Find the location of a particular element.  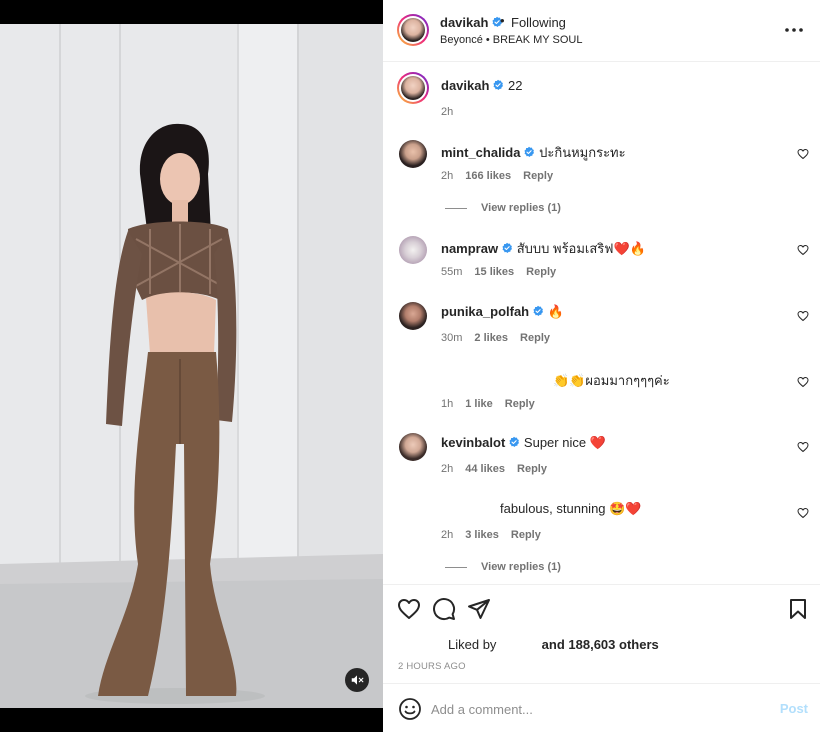

add-comment-bar: Post is located at coordinates (601, 707).